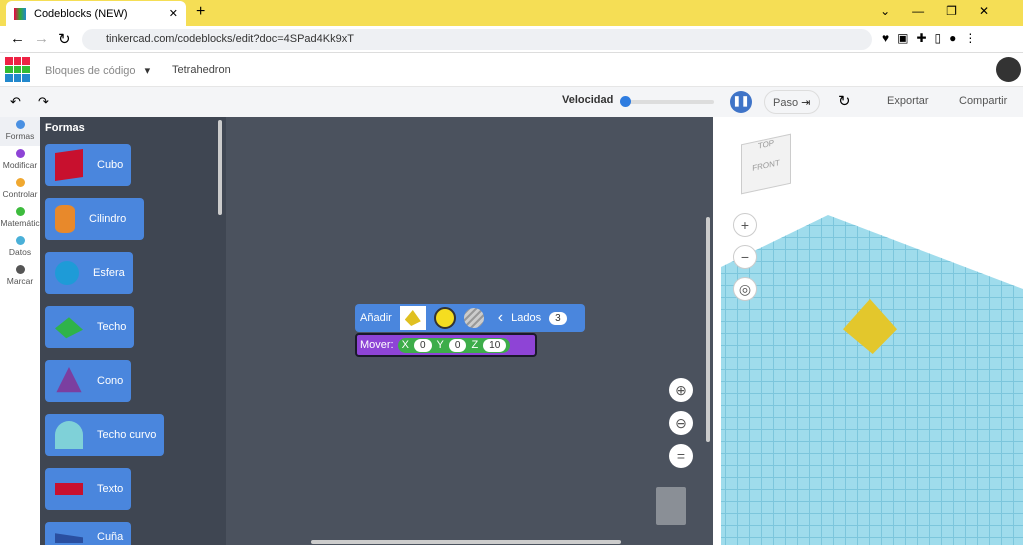 The image size is (1023, 545). Describe the element at coordinates (475, 345) in the screenshot. I see `z-label: Z` at that location.